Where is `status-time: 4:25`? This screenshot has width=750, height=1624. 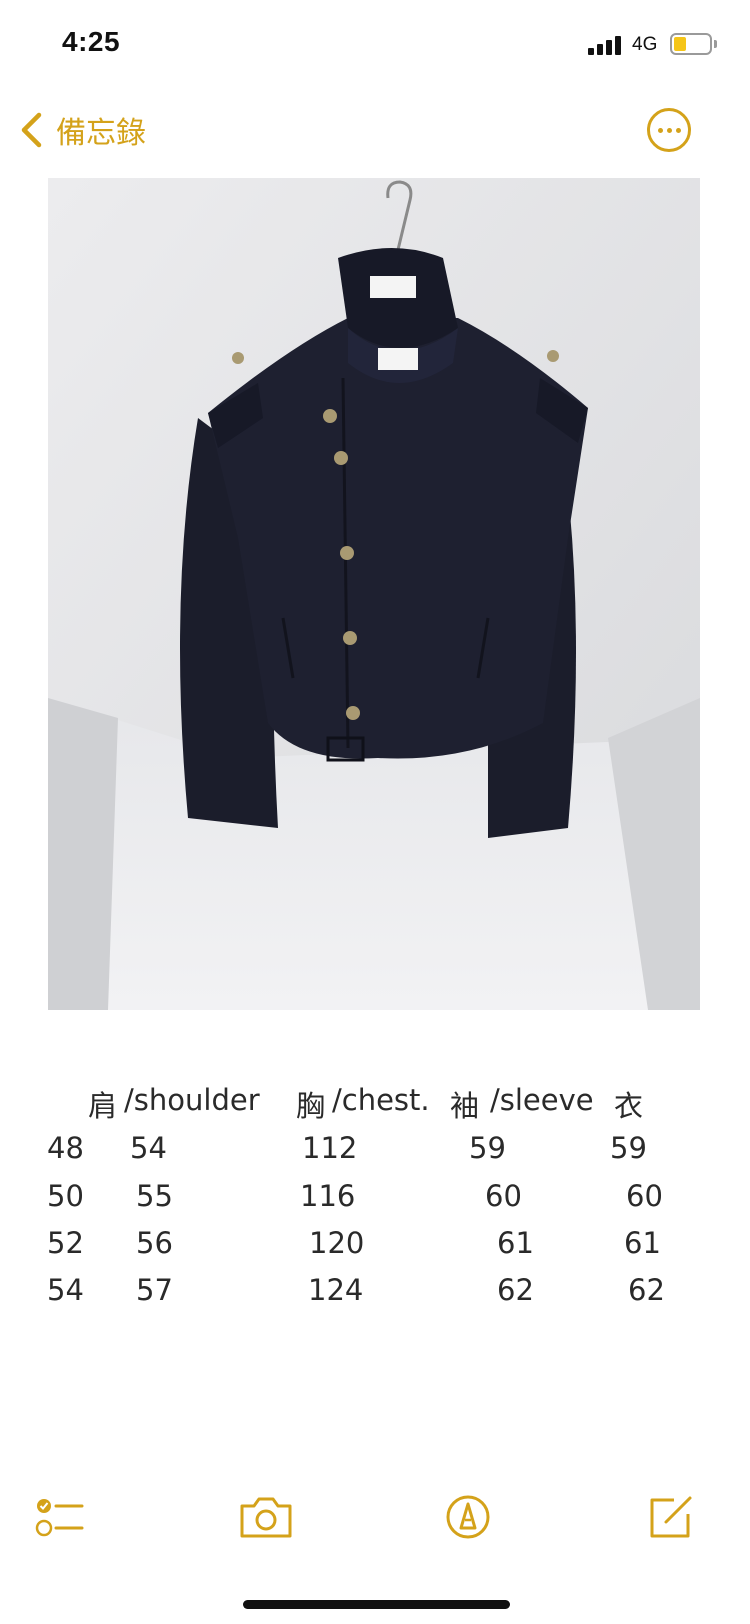
status-time: 4:25 is located at coordinates (91, 41).